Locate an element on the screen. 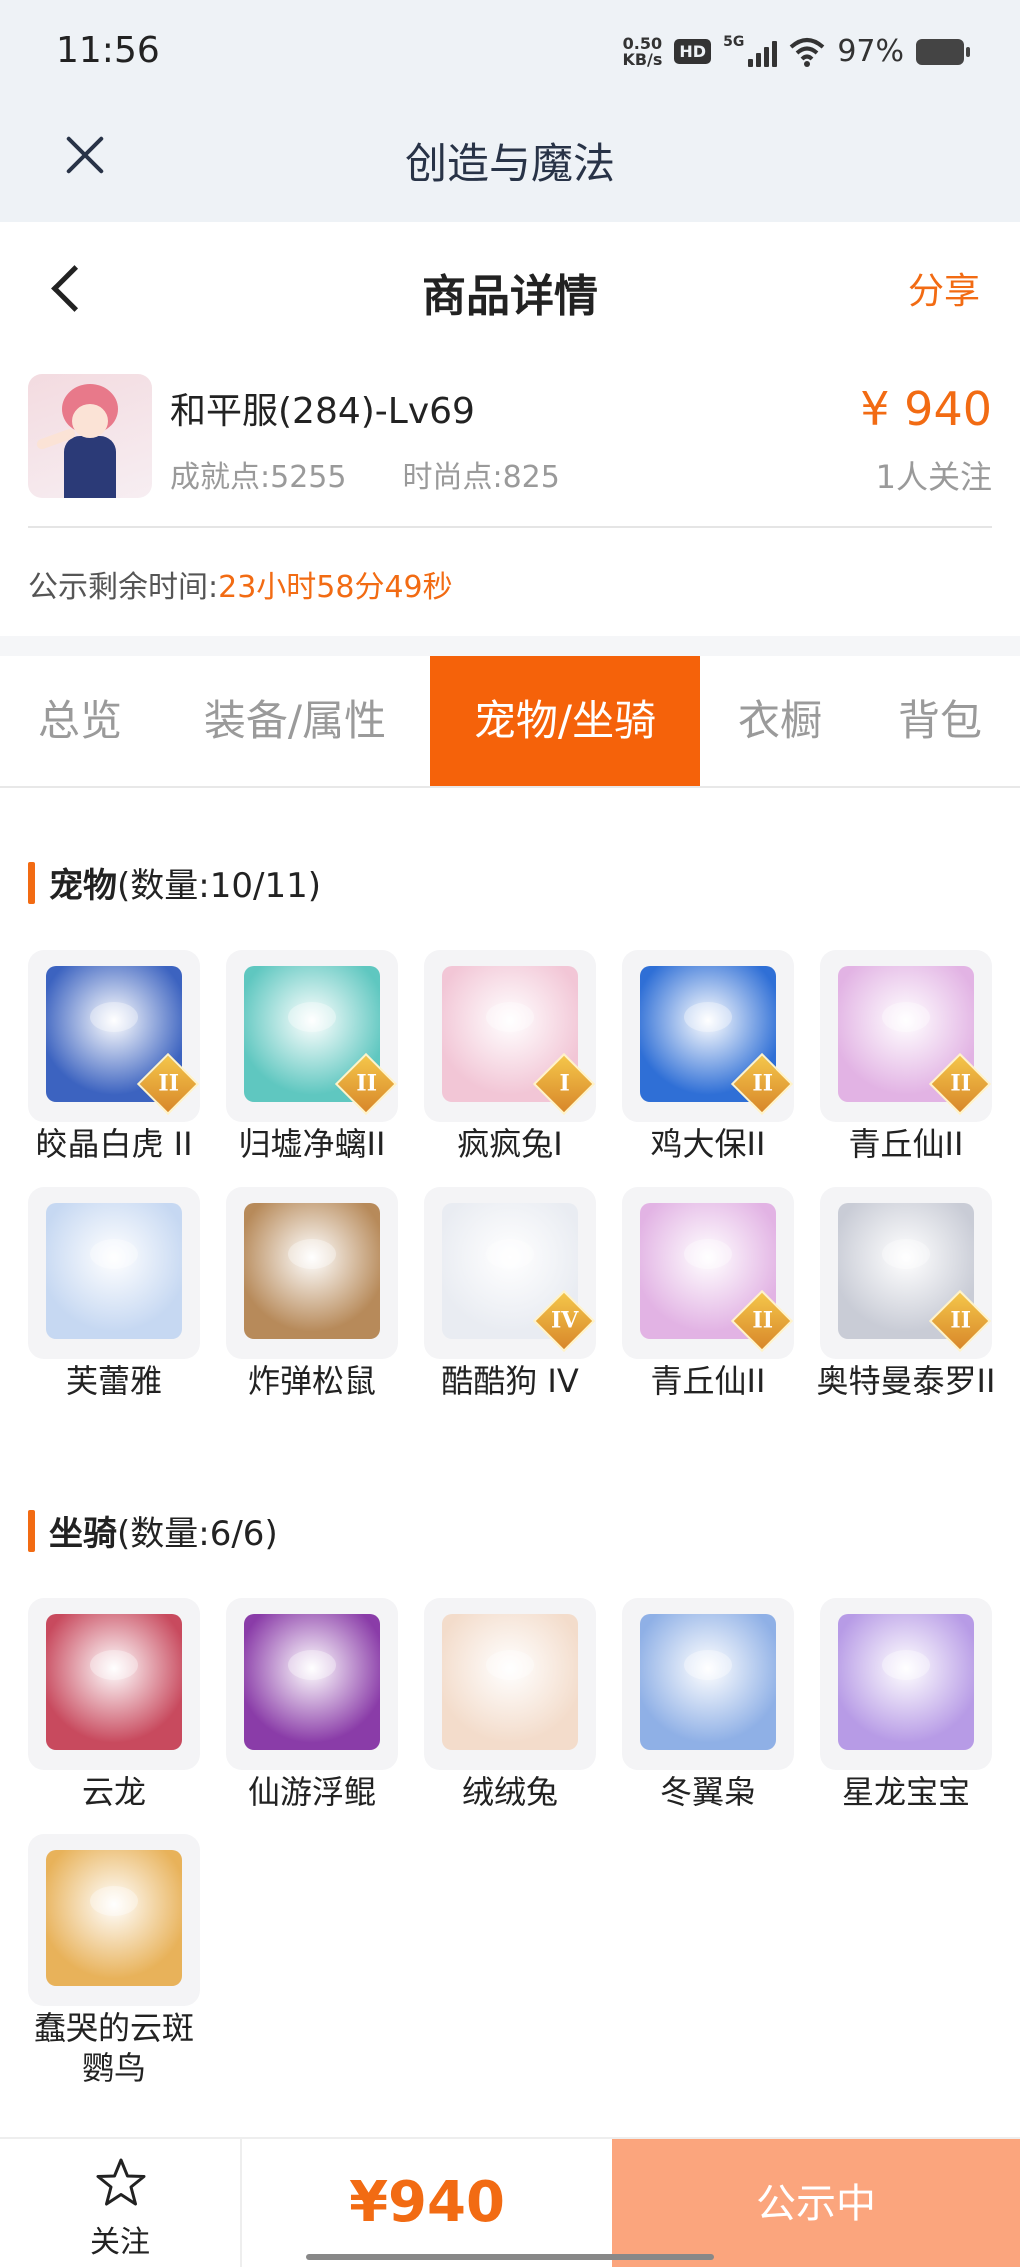  tab-wardrobe: 衣橱 is located at coordinates (780, 721).